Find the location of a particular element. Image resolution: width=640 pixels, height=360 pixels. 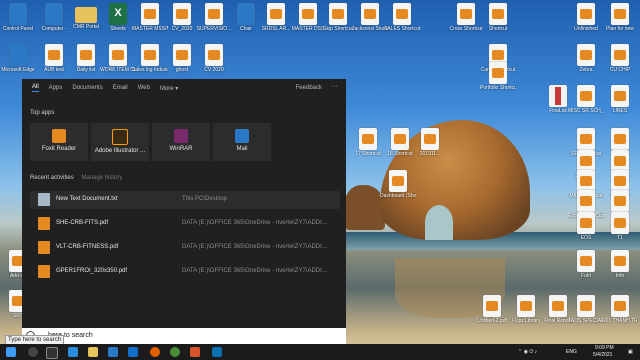

file-explorer-taskbar-icon is located at coordinates (93, 352).